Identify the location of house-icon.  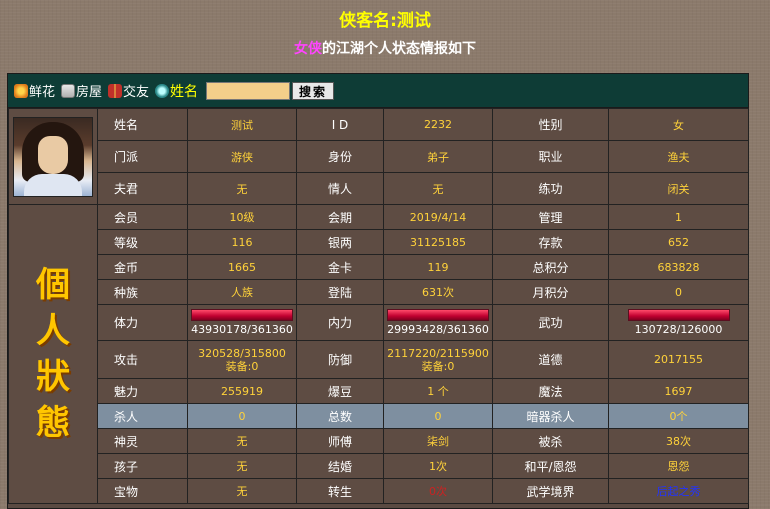
(68, 90).